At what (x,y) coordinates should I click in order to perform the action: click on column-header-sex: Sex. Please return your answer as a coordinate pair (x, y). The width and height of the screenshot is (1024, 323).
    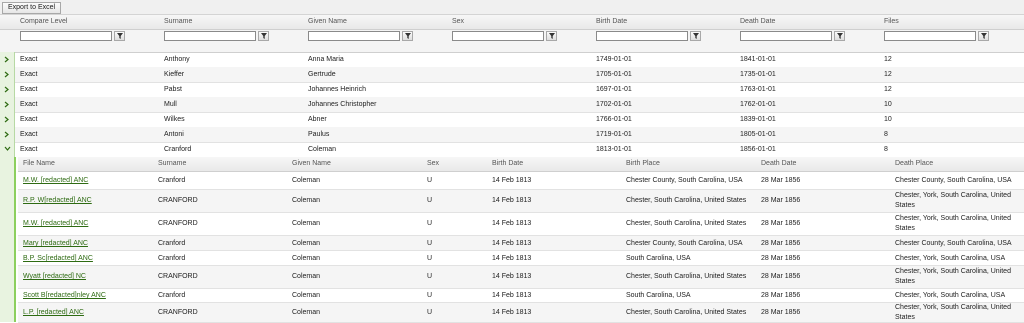
    Looking at the image, I should click on (458, 21).